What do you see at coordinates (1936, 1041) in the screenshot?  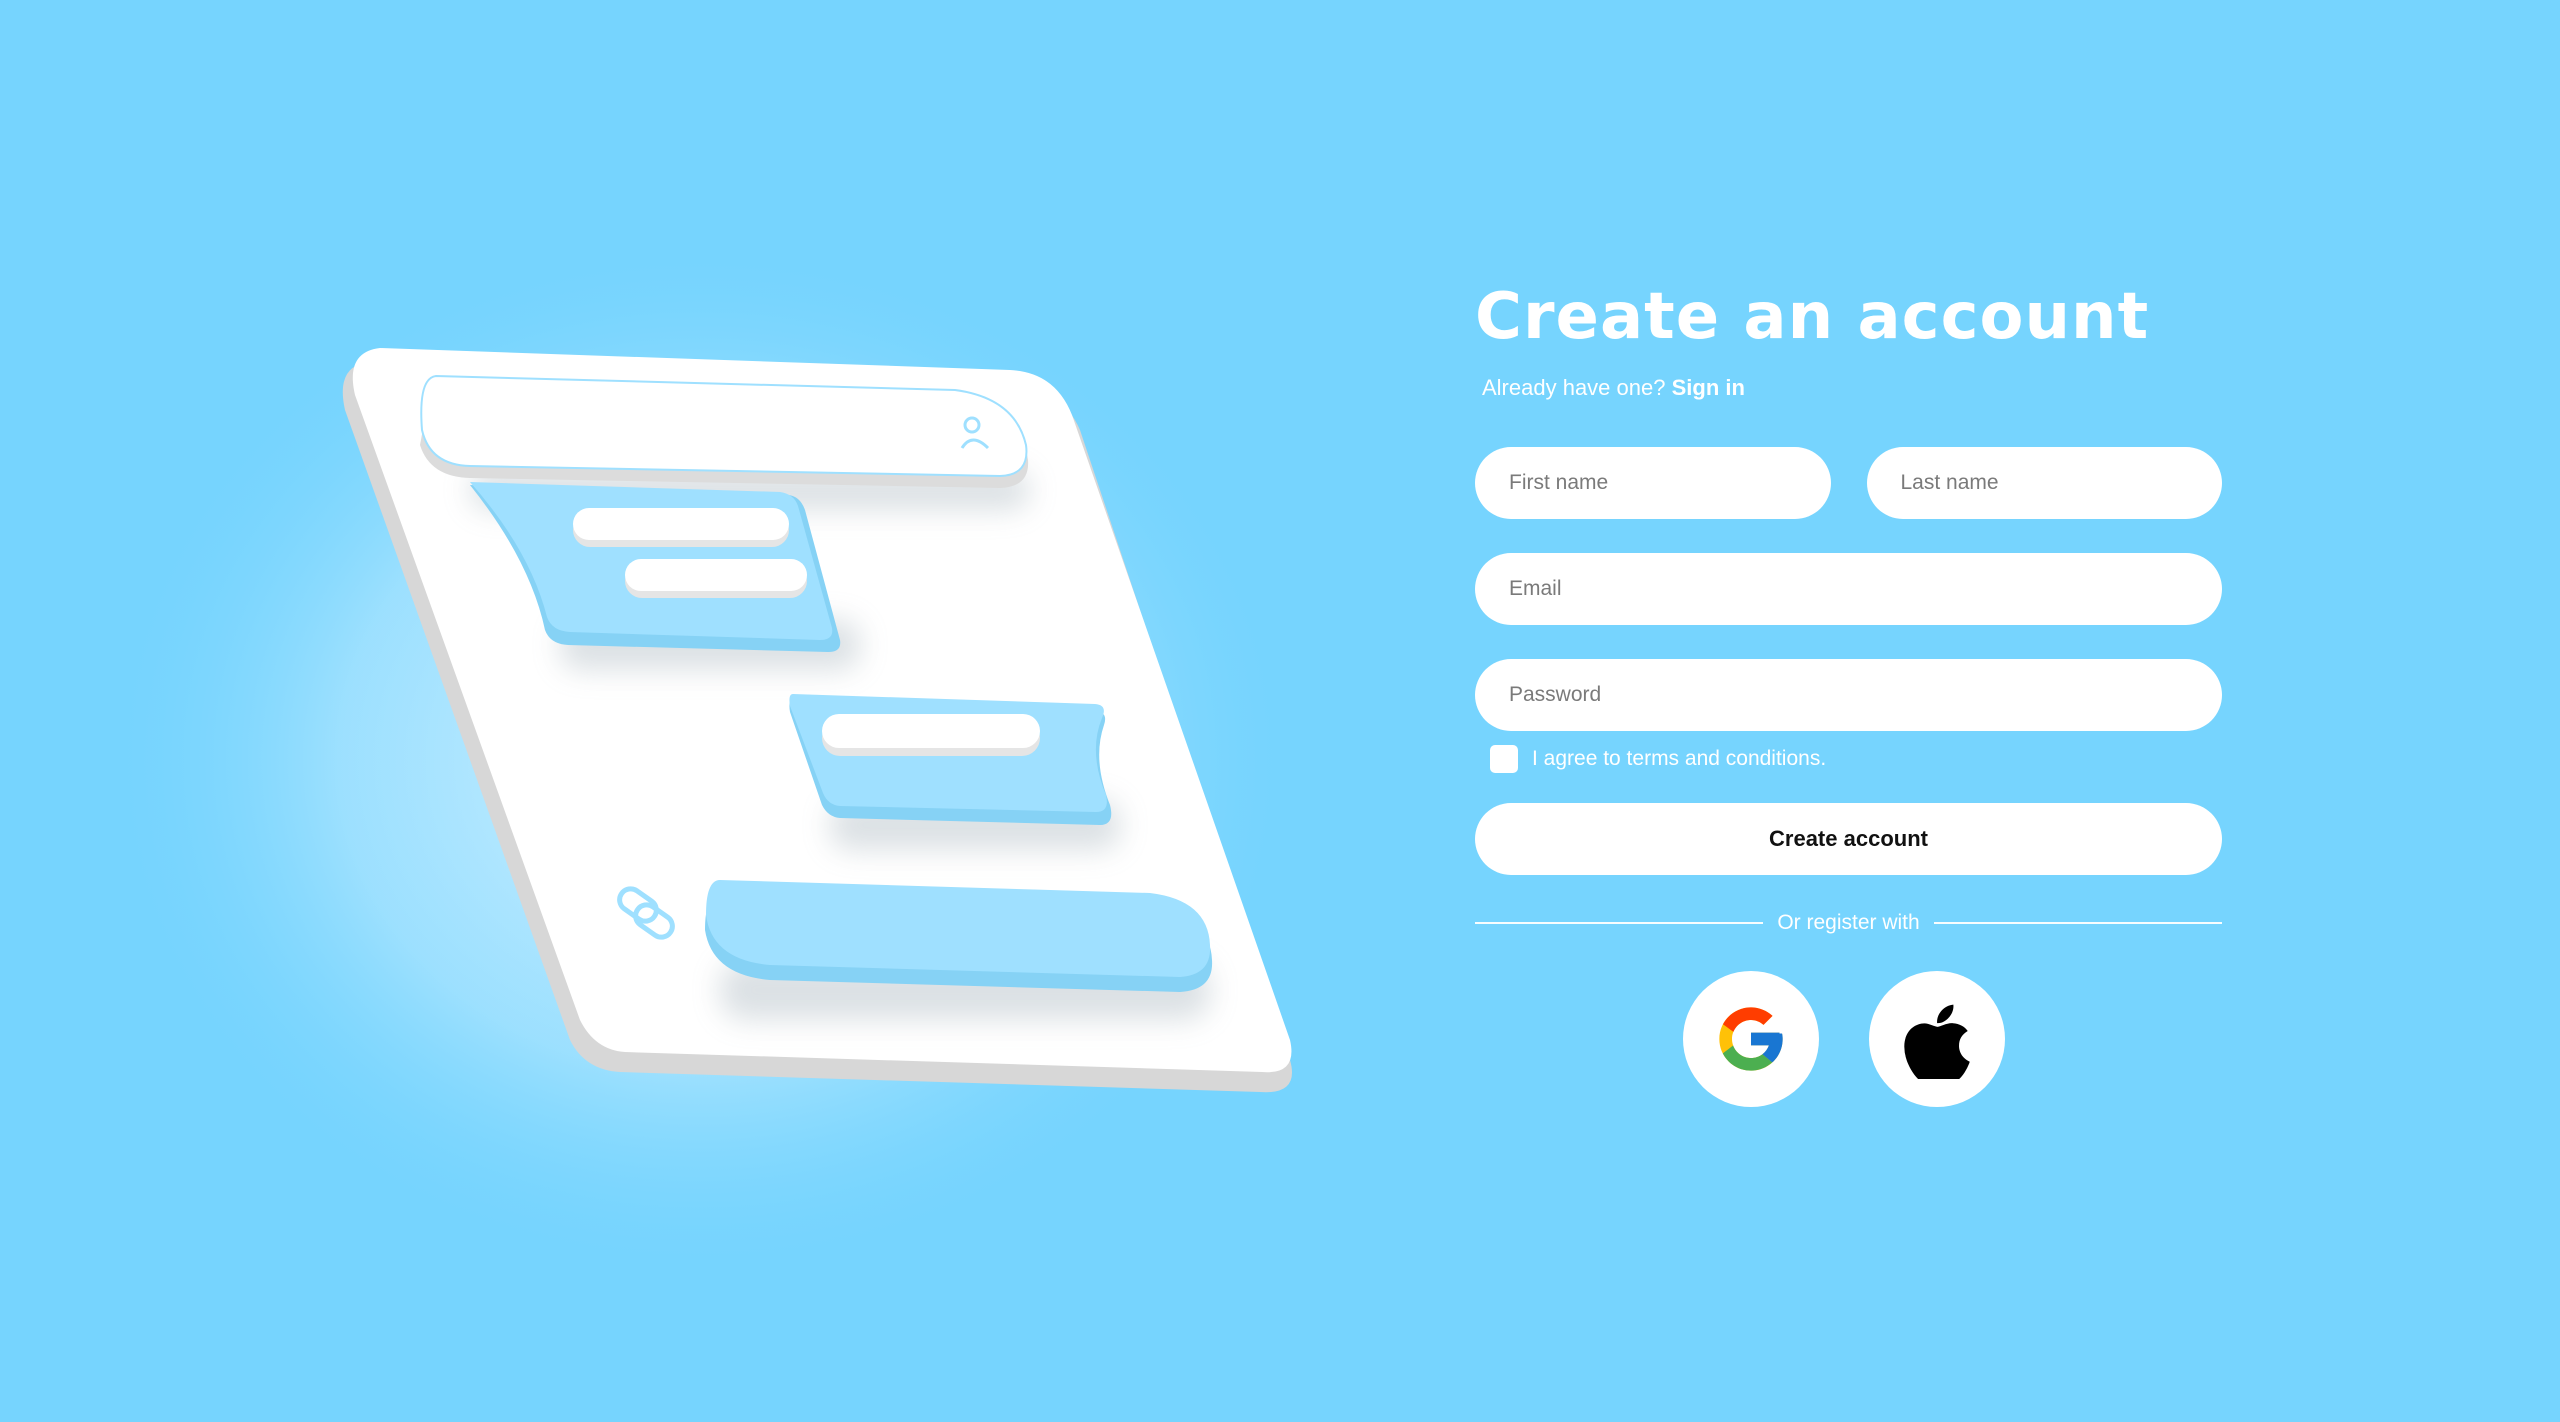 I see `apple-icon` at bounding box center [1936, 1041].